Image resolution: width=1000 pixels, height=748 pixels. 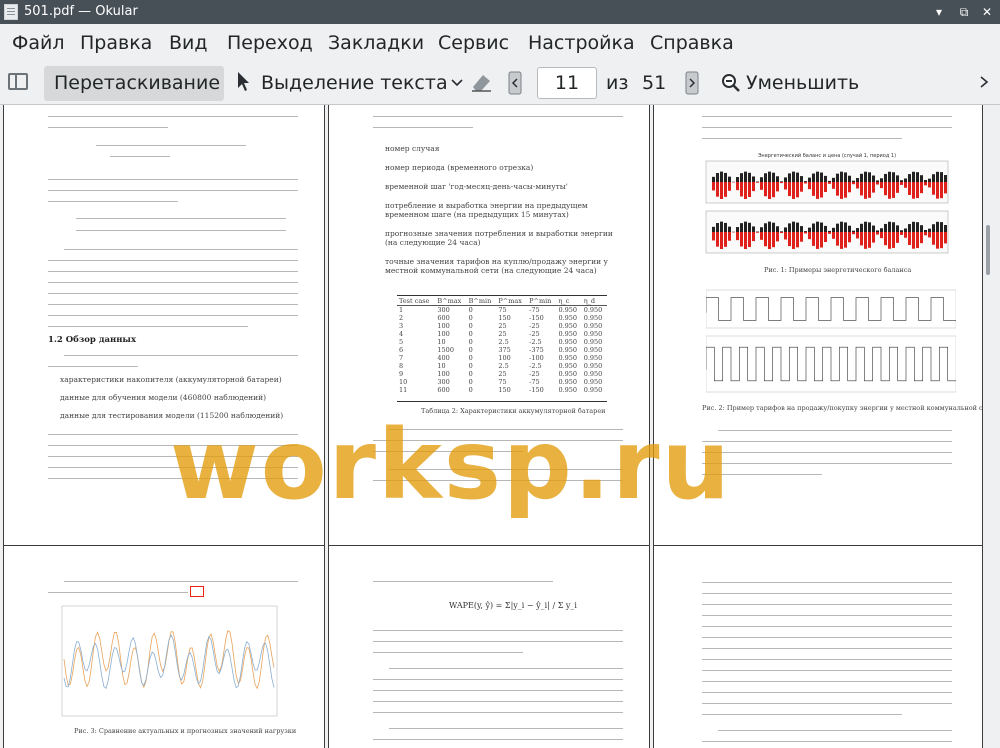 I want to click on browse-tool-button: Перетаскивание, so click(x=134, y=83).